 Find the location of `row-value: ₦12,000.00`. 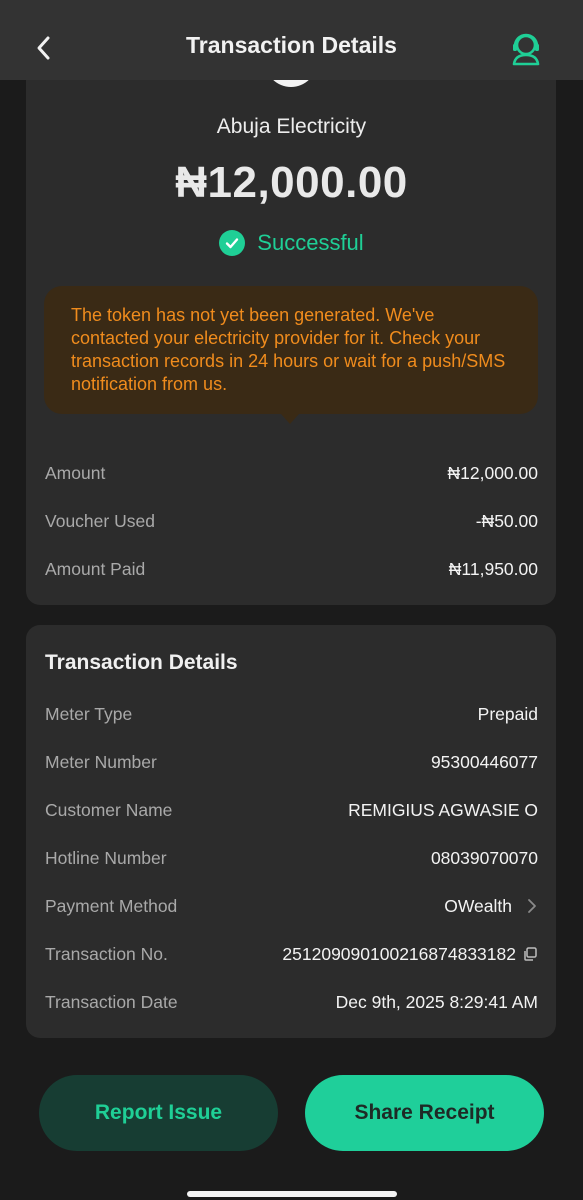

row-value: ₦12,000.00 is located at coordinates (493, 472).